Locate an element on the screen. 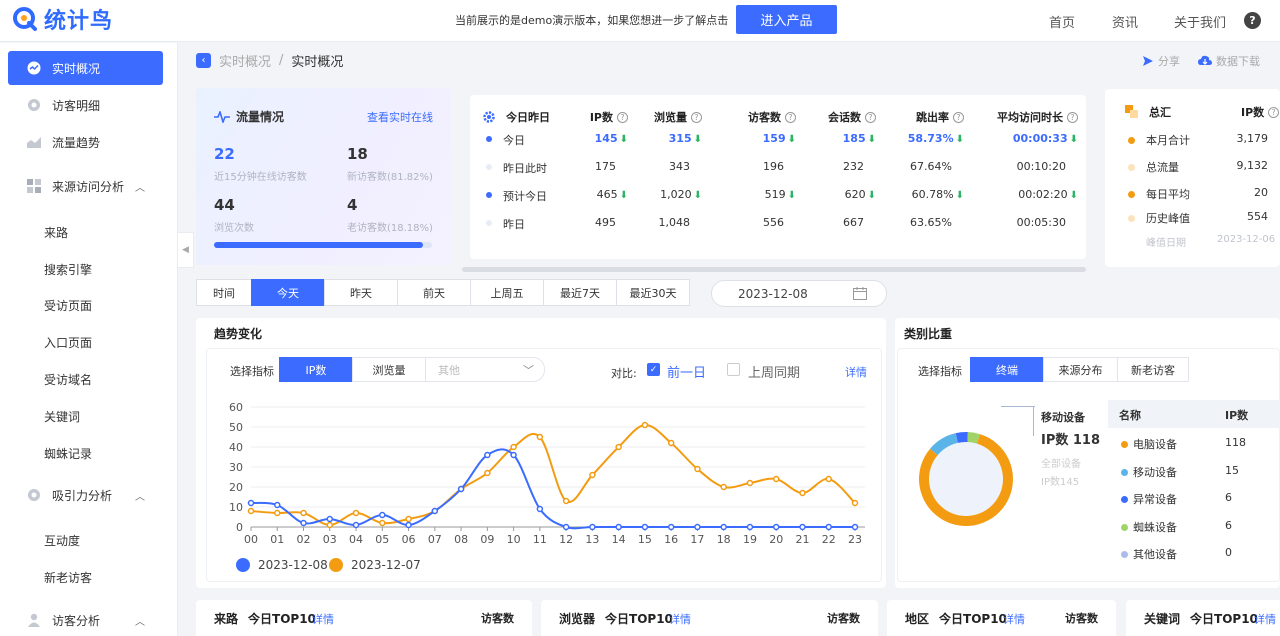 This screenshot has height=636, width=1280. tab-last-friday: 上周五 is located at coordinates (507, 292).